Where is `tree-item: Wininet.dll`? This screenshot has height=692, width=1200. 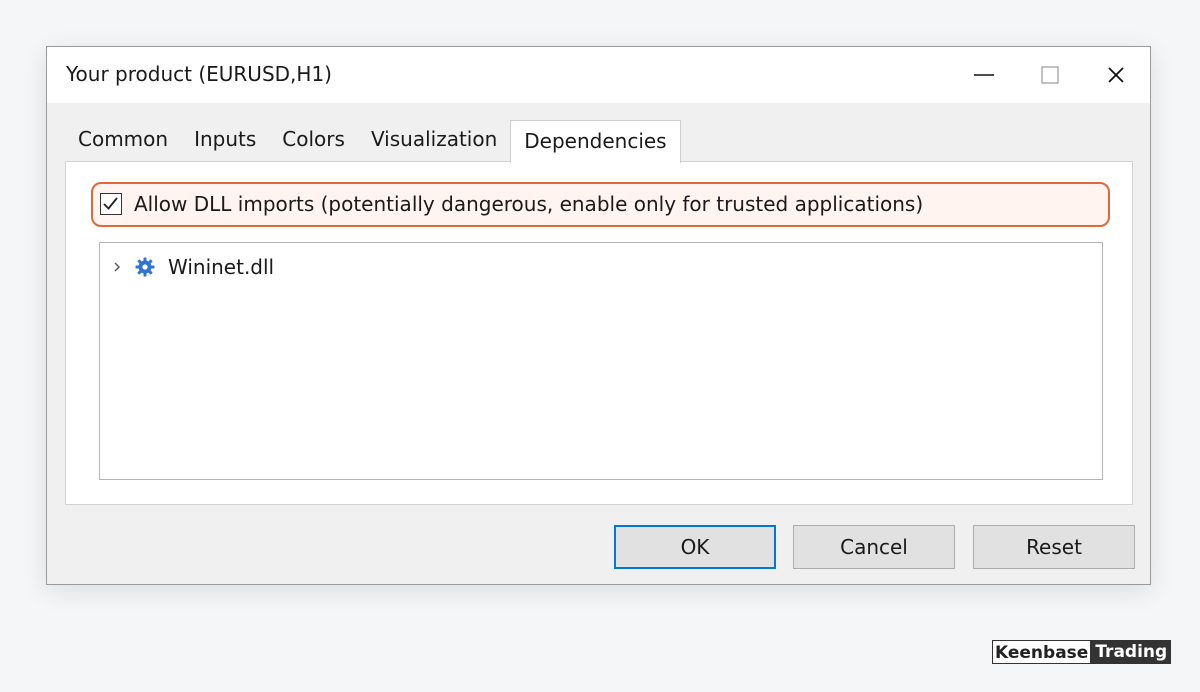 tree-item: Wininet.dll is located at coordinates (192, 267).